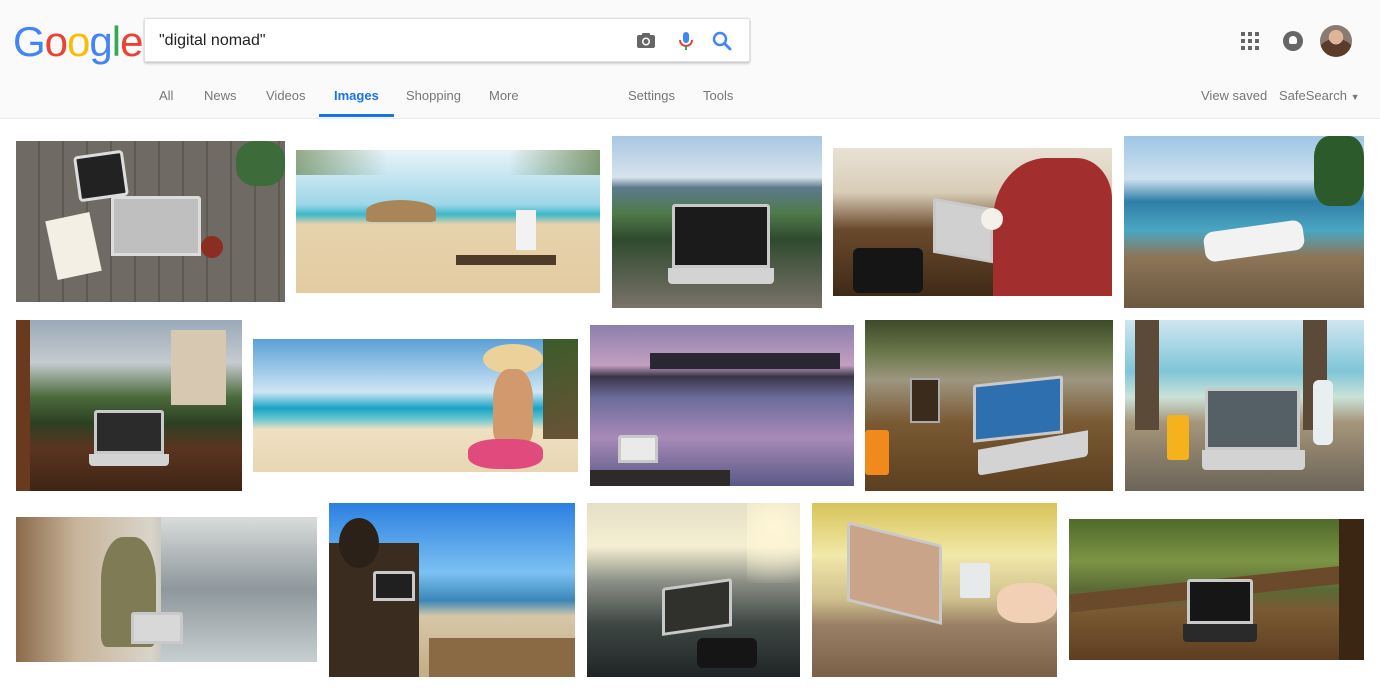  Describe the element at coordinates (100, 41) in the screenshot. I see `logo-letter: g` at that location.